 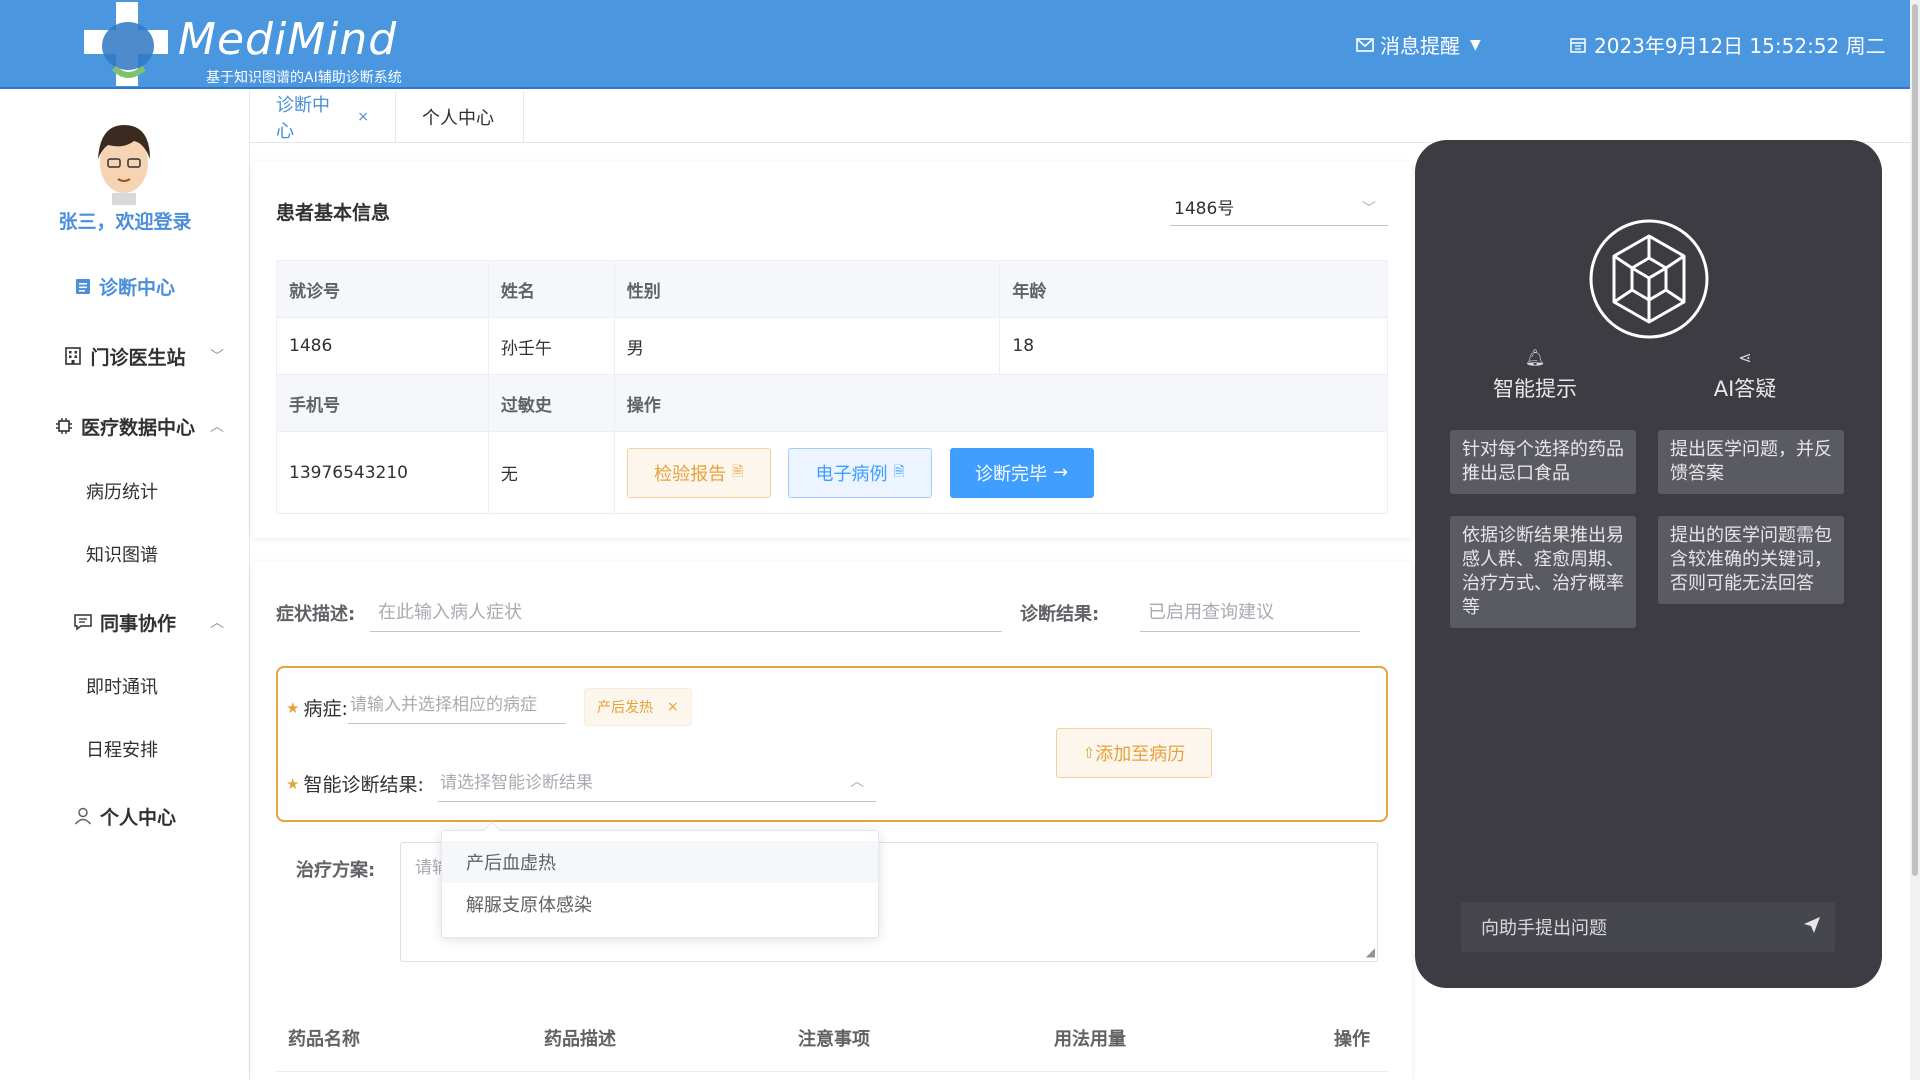 What do you see at coordinates (1578, 45) in the screenshot?
I see `calendar-icon` at bounding box center [1578, 45].